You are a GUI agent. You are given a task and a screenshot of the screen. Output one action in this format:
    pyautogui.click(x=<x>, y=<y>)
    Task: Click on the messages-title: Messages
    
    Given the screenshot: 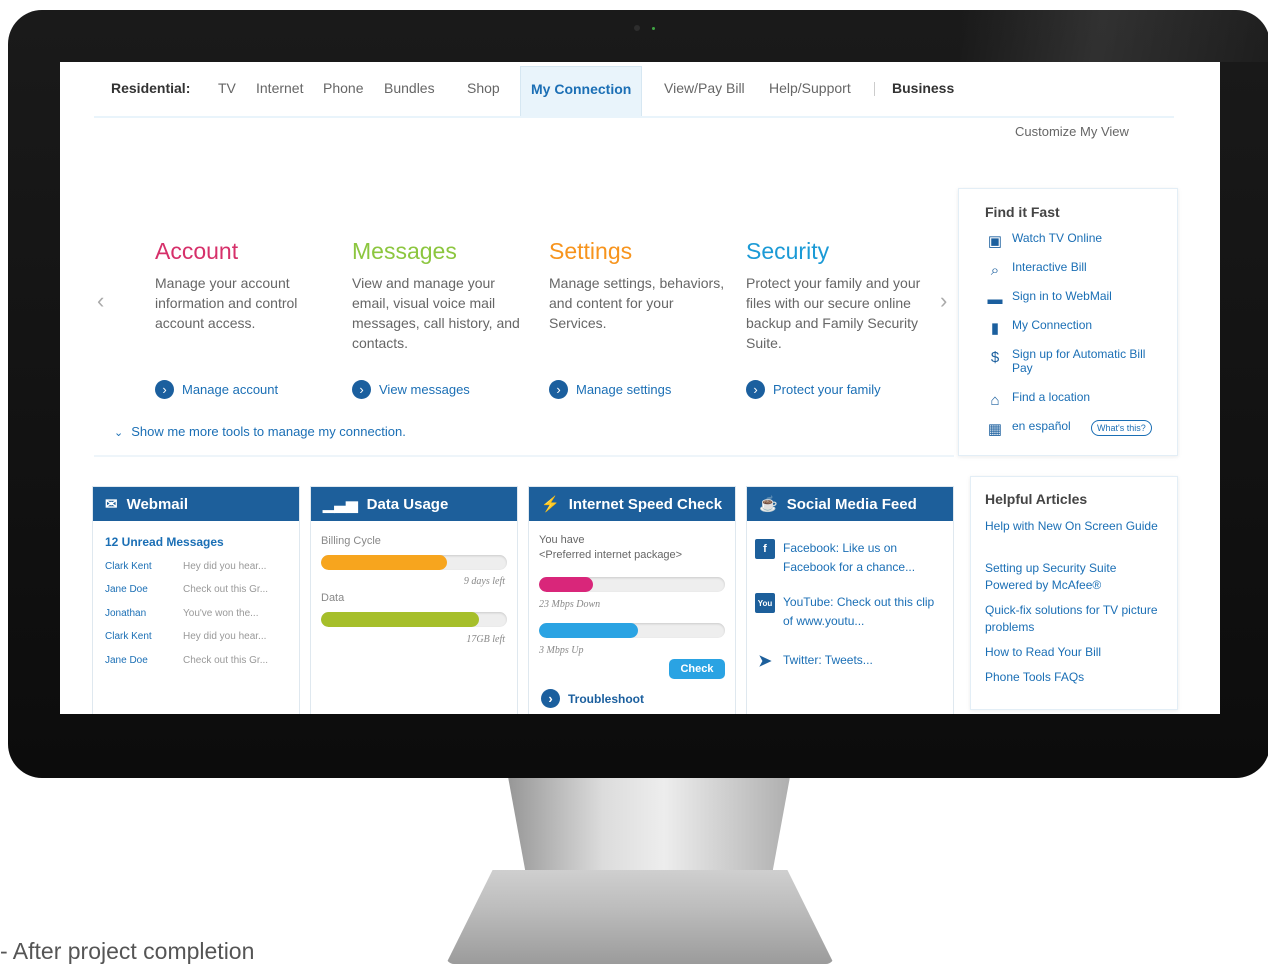 What is the action you would take?
    pyautogui.click(x=404, y=251)
    